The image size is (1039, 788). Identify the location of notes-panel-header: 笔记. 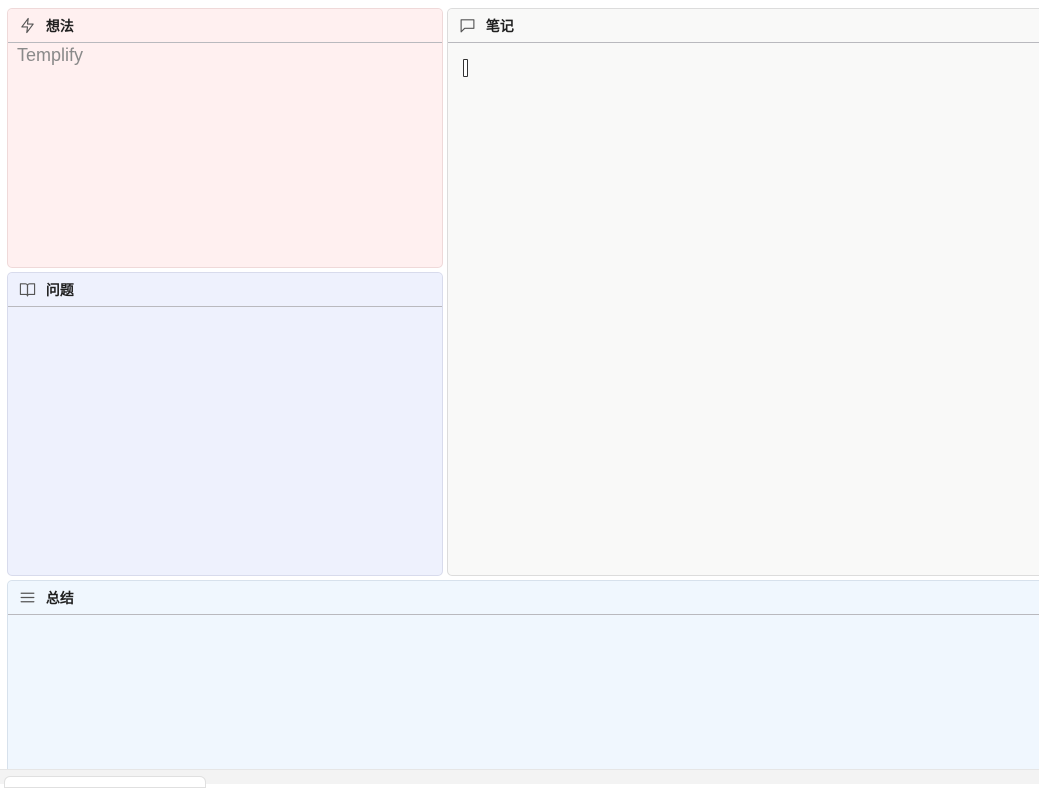
(743, 26).